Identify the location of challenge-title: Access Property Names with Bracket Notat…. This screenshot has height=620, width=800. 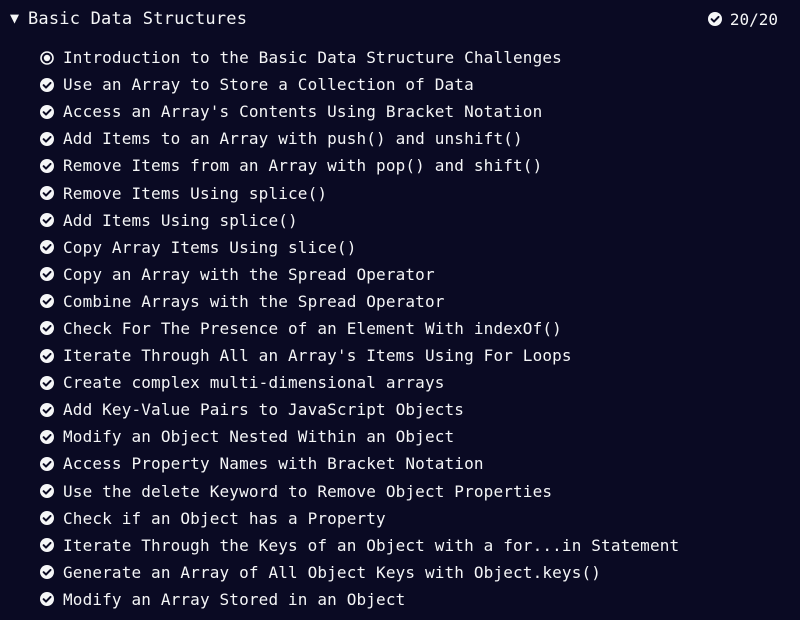
(273, 464).